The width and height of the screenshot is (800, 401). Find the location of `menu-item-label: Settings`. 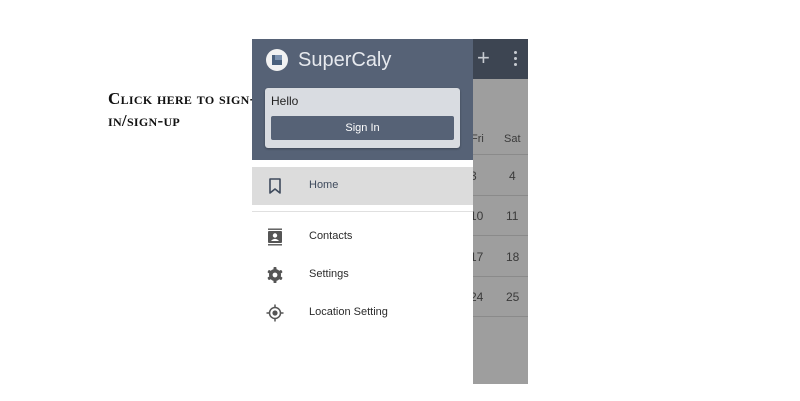

menu-item-label: Settings is located at coordinates (329, 274).